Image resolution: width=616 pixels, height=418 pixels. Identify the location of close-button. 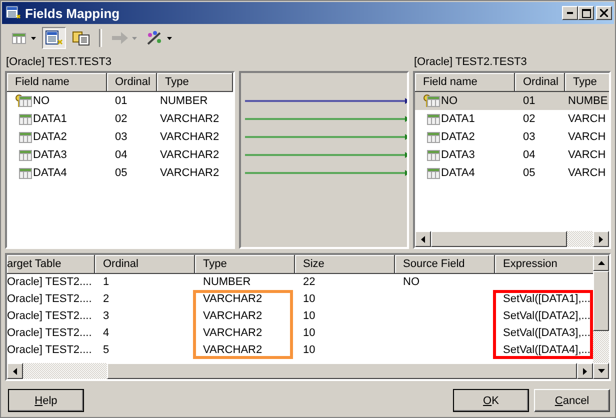
(604, 13).